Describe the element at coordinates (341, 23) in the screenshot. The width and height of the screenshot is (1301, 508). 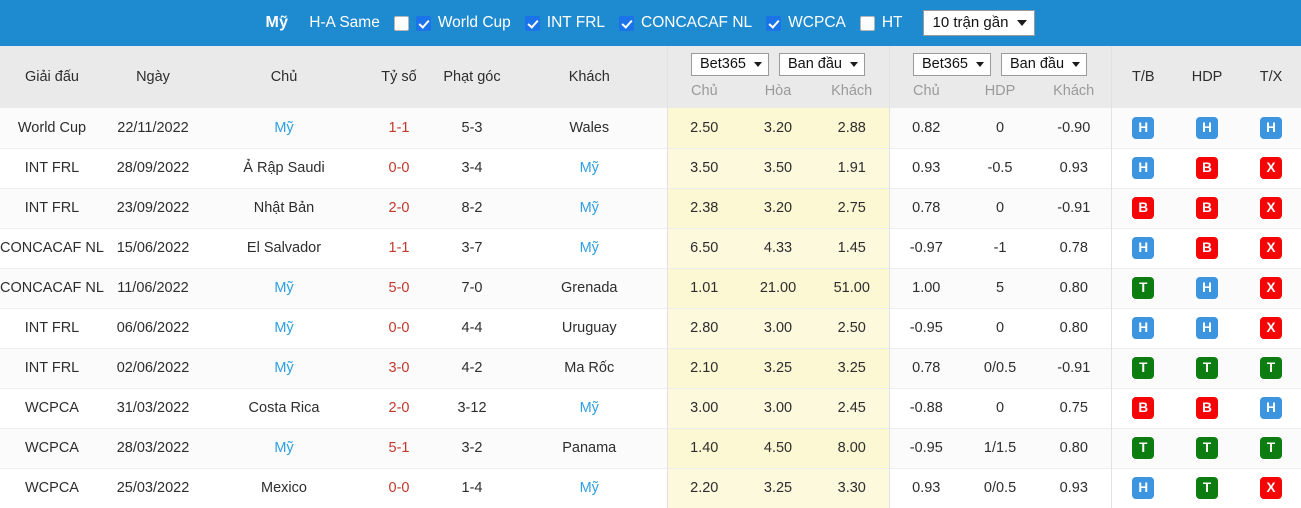
I see `filter-ha-same: H-A Same` at that location.